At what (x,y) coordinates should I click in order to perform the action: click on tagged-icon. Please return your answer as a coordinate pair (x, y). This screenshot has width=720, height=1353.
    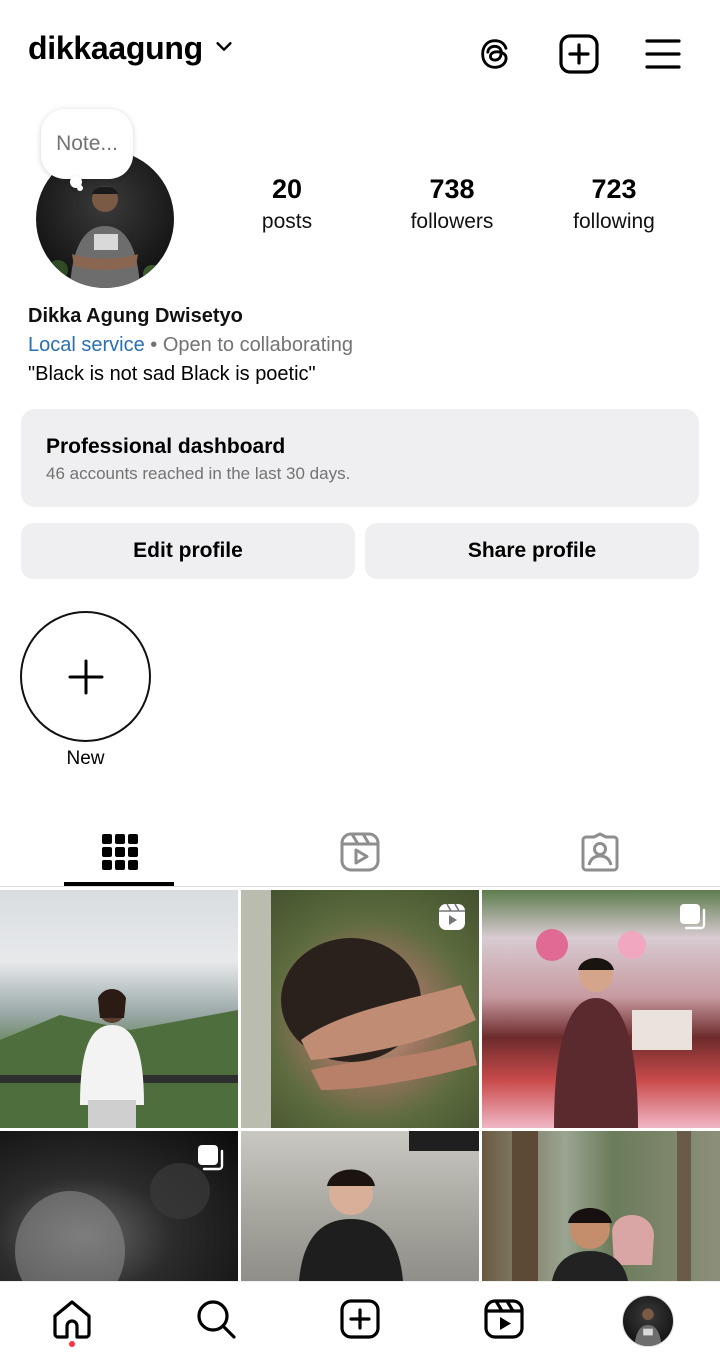
    Looking at the image, I should click on (600, 852).